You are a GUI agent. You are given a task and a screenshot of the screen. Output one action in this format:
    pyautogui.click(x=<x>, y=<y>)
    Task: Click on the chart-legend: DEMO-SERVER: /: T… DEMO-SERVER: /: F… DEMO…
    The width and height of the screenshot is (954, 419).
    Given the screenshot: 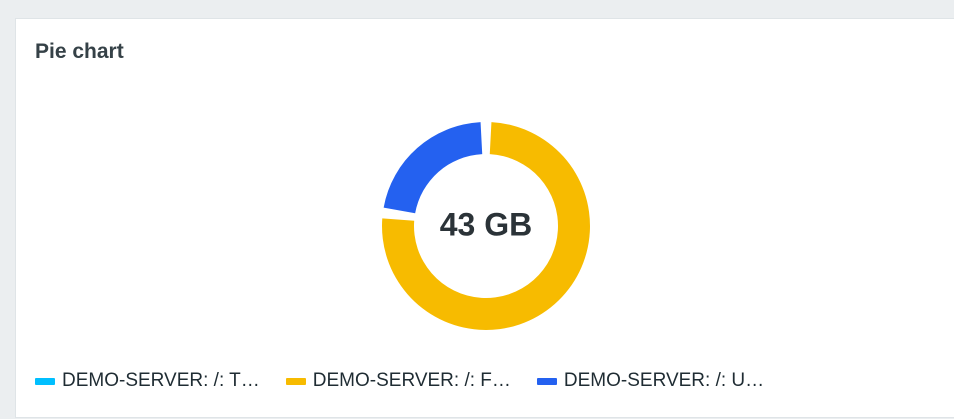 What is the action you would take?
    pyautogui.click(x=412, y=381)
    